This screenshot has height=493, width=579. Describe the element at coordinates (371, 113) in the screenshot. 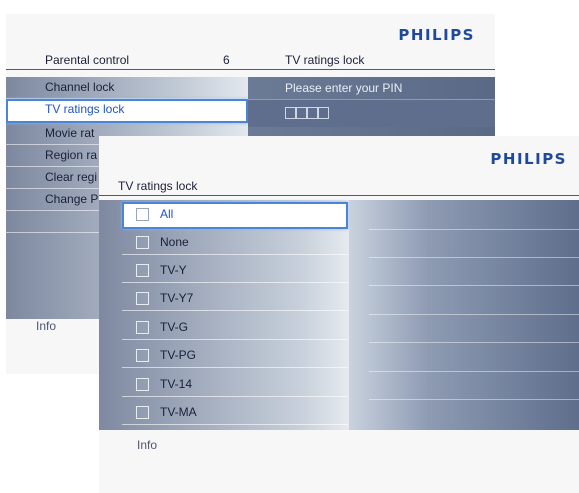

I see `pin-entry` at that location.